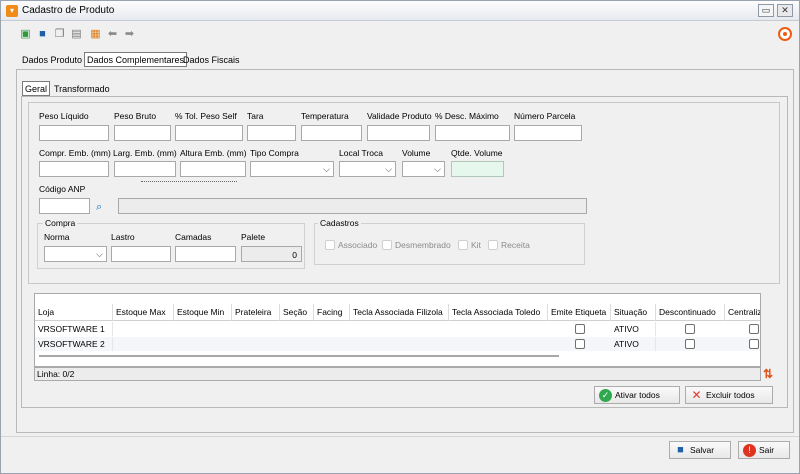 The height and width of the screenshot is (474, 800). What do you see at coordinates (36, 88) in the screenshot?
I see `tab-geral: Geral` at bounding box center [36, 88].